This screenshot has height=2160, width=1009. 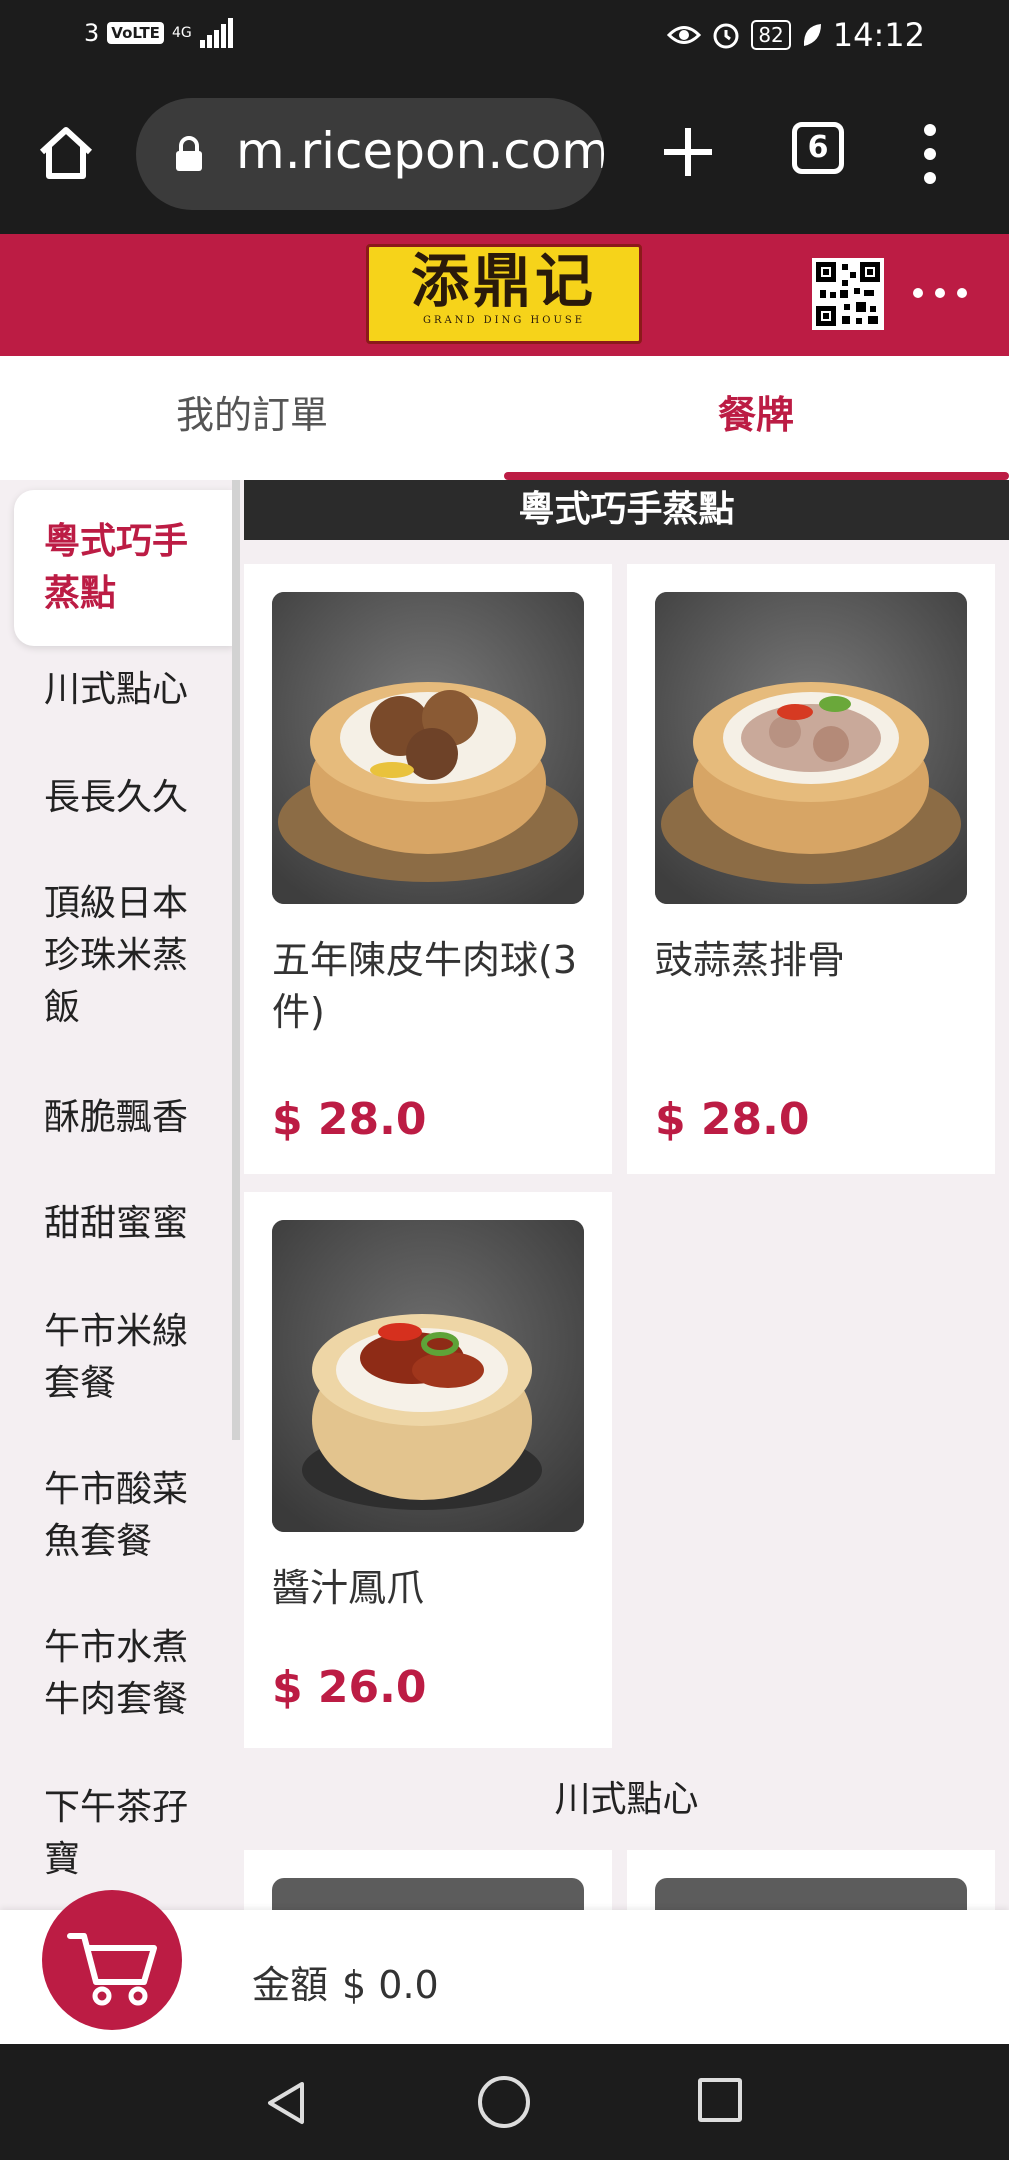 I want to click on logo-name: 添鼎记, so click(x=503, y=281).